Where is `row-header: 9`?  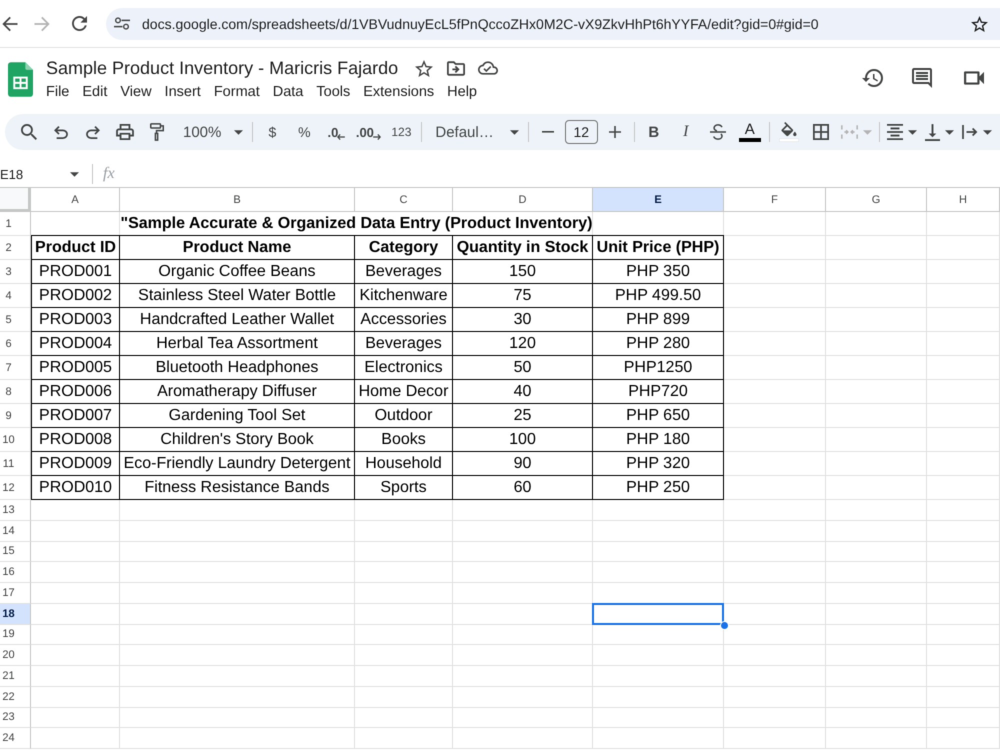 row-header: 9 is located at coordinates (15, 416).